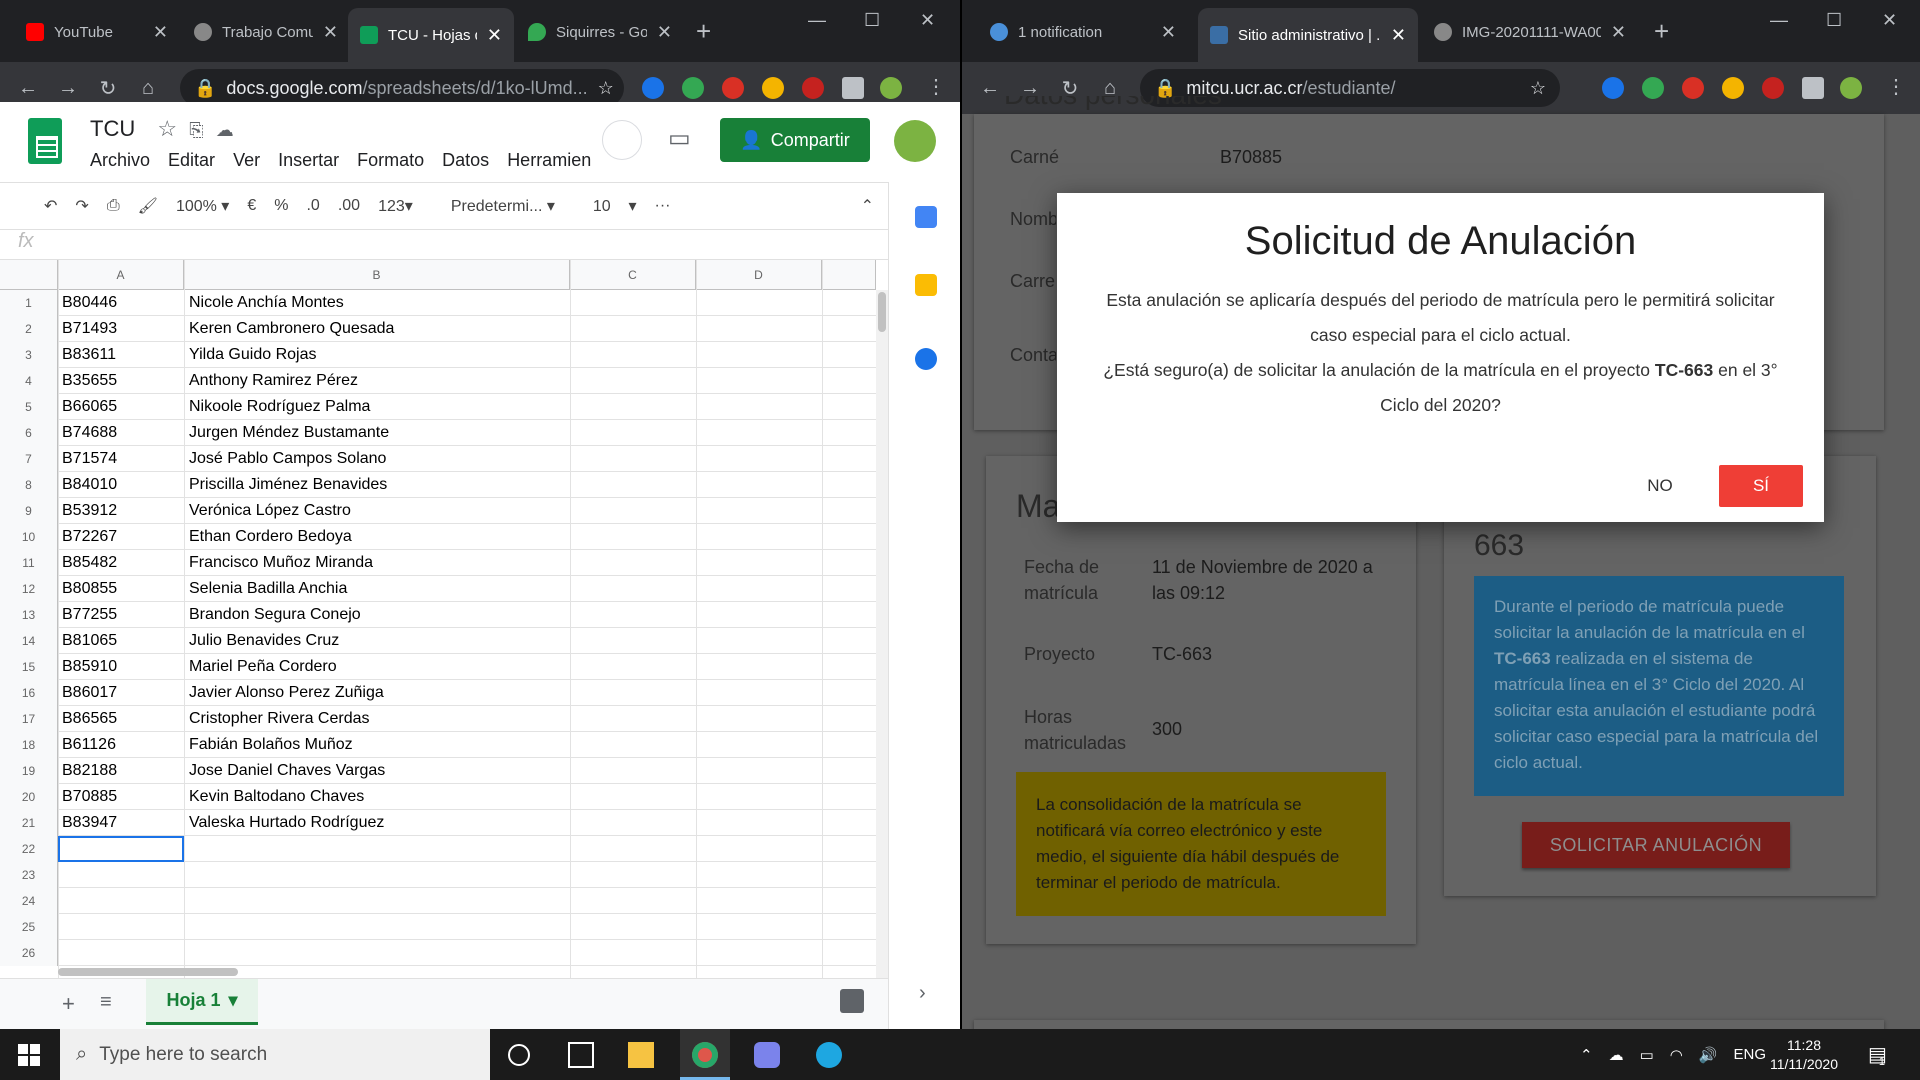 The image size is (1920, 1080). What do you see at coordinates (926, 217) in the screenshot?
I see `calendar-icon` at bounding box center [926, 217].